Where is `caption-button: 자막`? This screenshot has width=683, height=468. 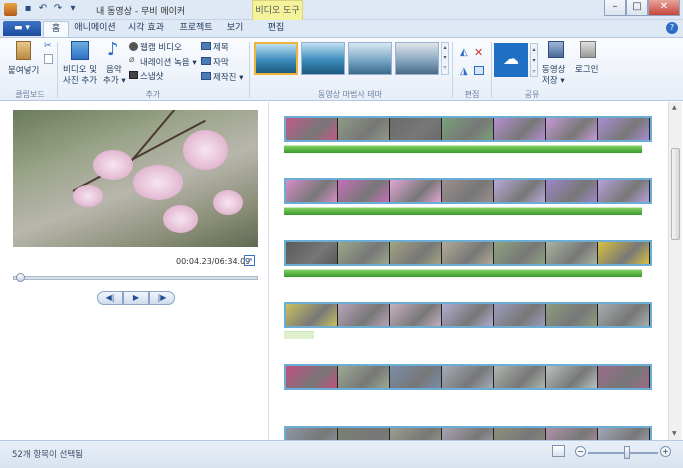
caption-button: 자막 is located at coordinates (221, 62).